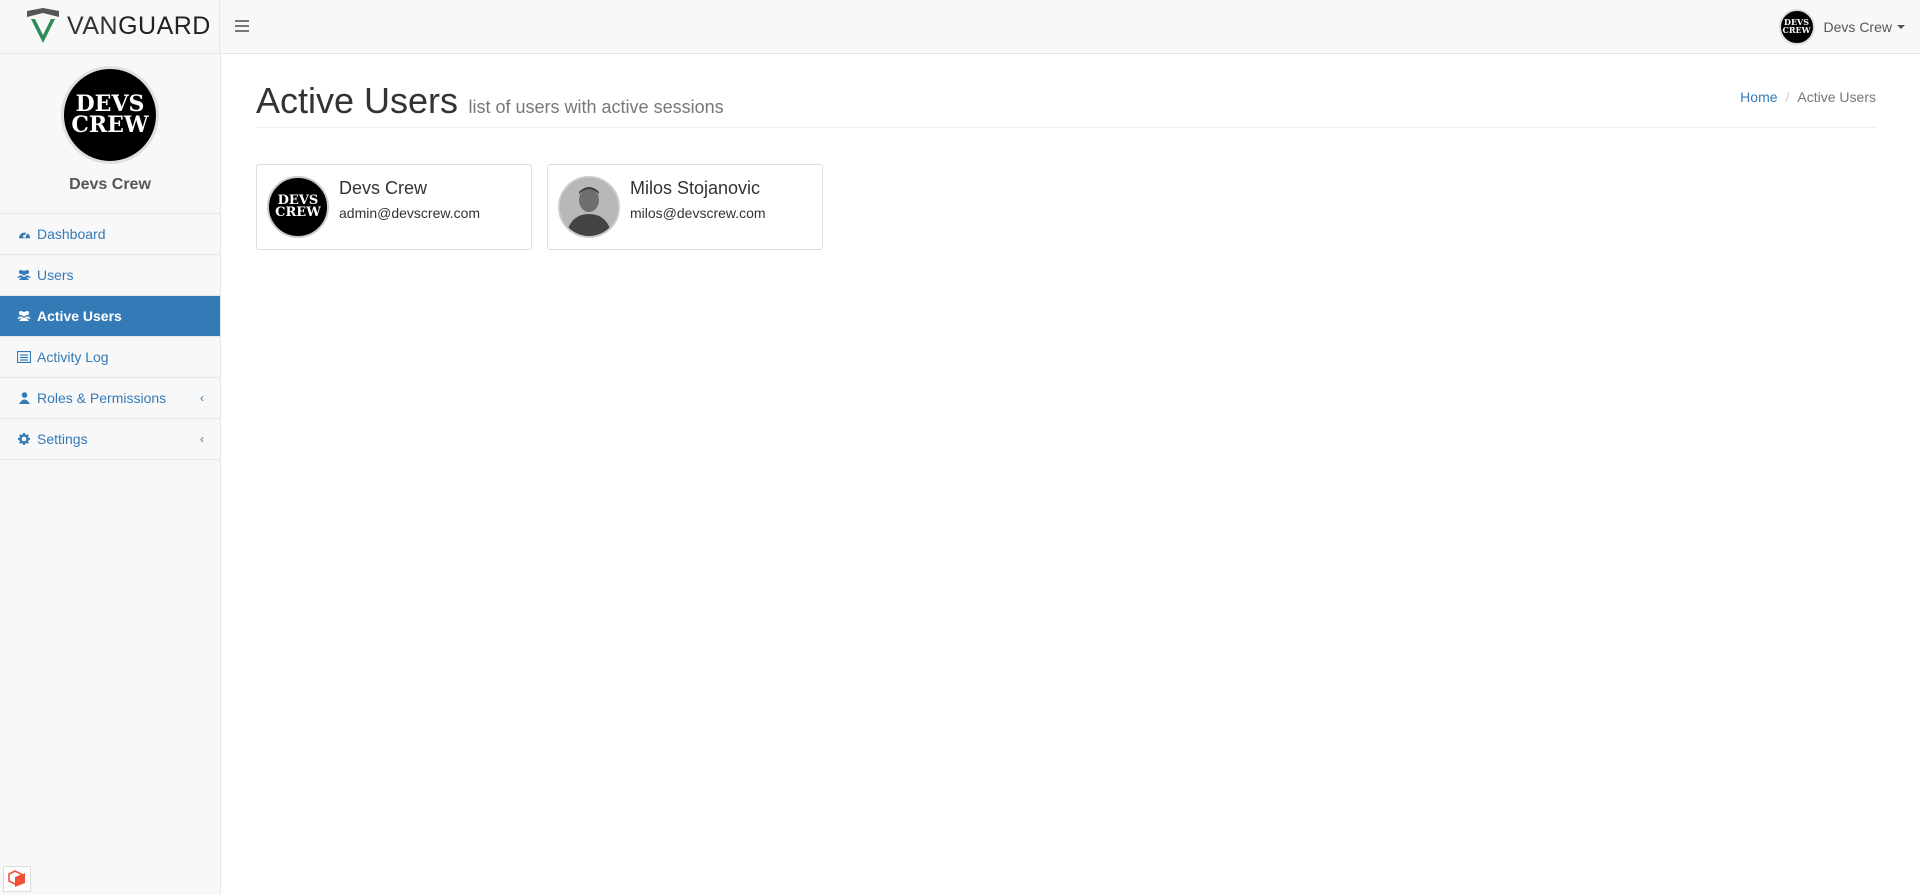 The height and width of the screenshot is (895, 1920). Describe the element at coordinates (698, 213) in the screenshot. I see `user-email: milos@devscrew.com` at that location.